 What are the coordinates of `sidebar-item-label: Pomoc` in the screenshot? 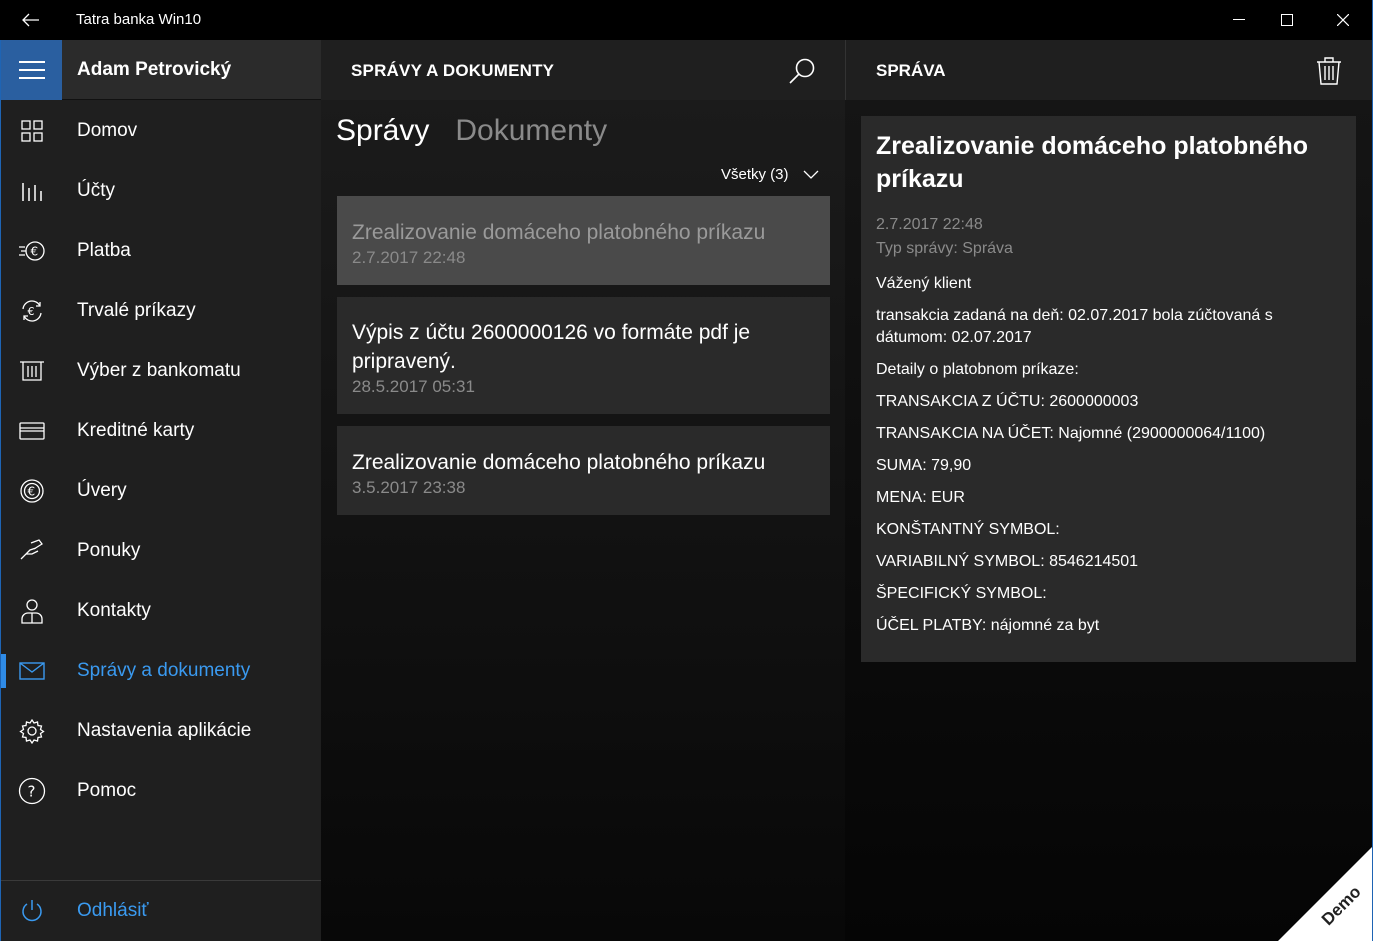 It's located at (107, 790).